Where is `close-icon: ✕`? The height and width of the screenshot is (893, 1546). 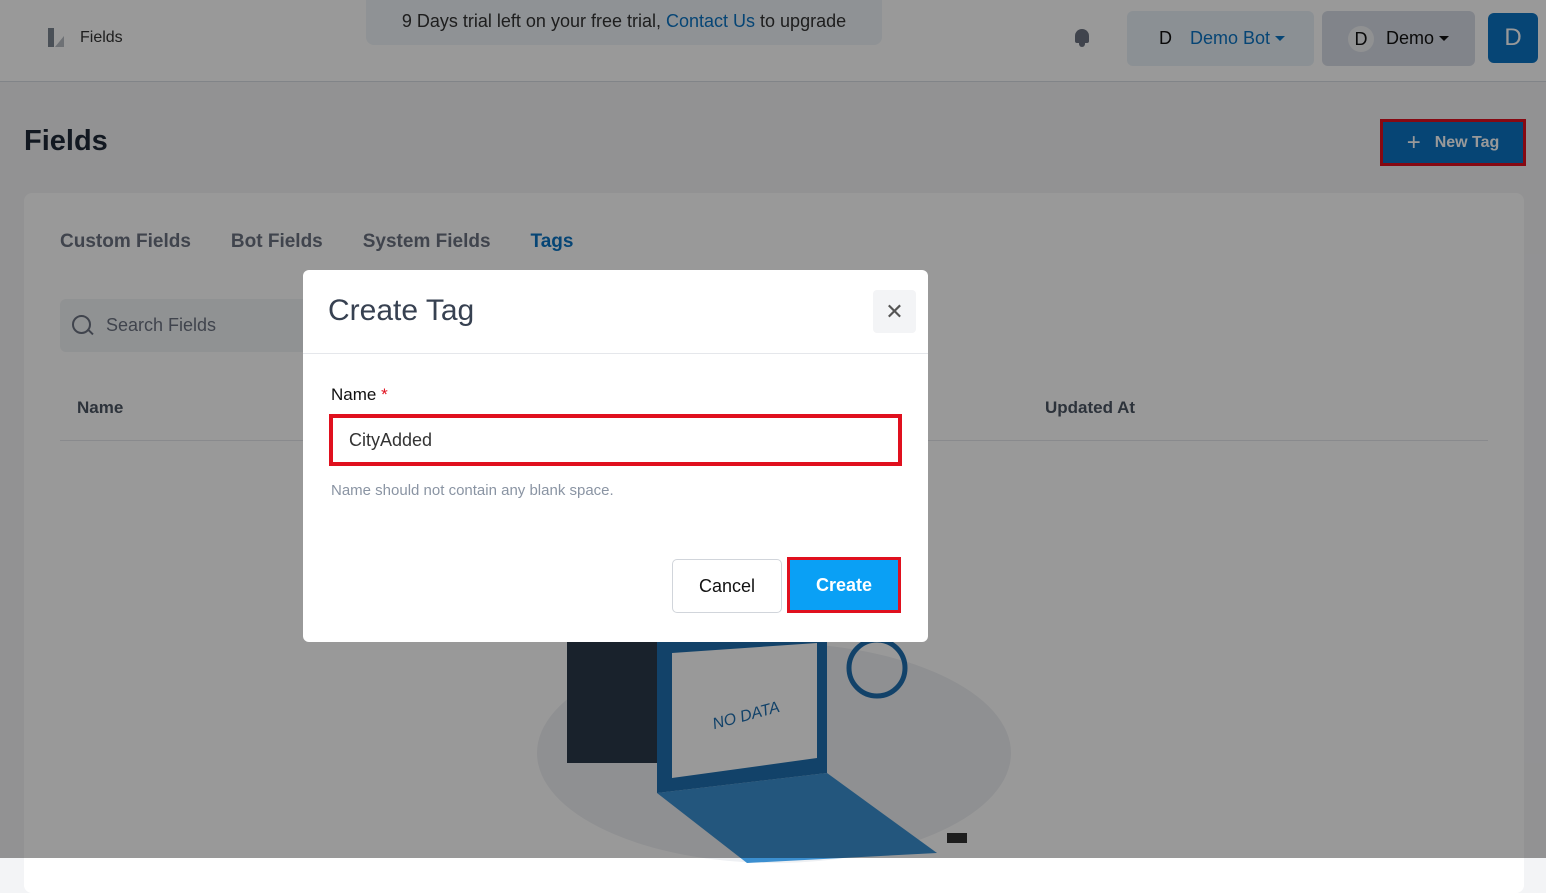 close-icon: ✕ is located at coordinates (894, 311).